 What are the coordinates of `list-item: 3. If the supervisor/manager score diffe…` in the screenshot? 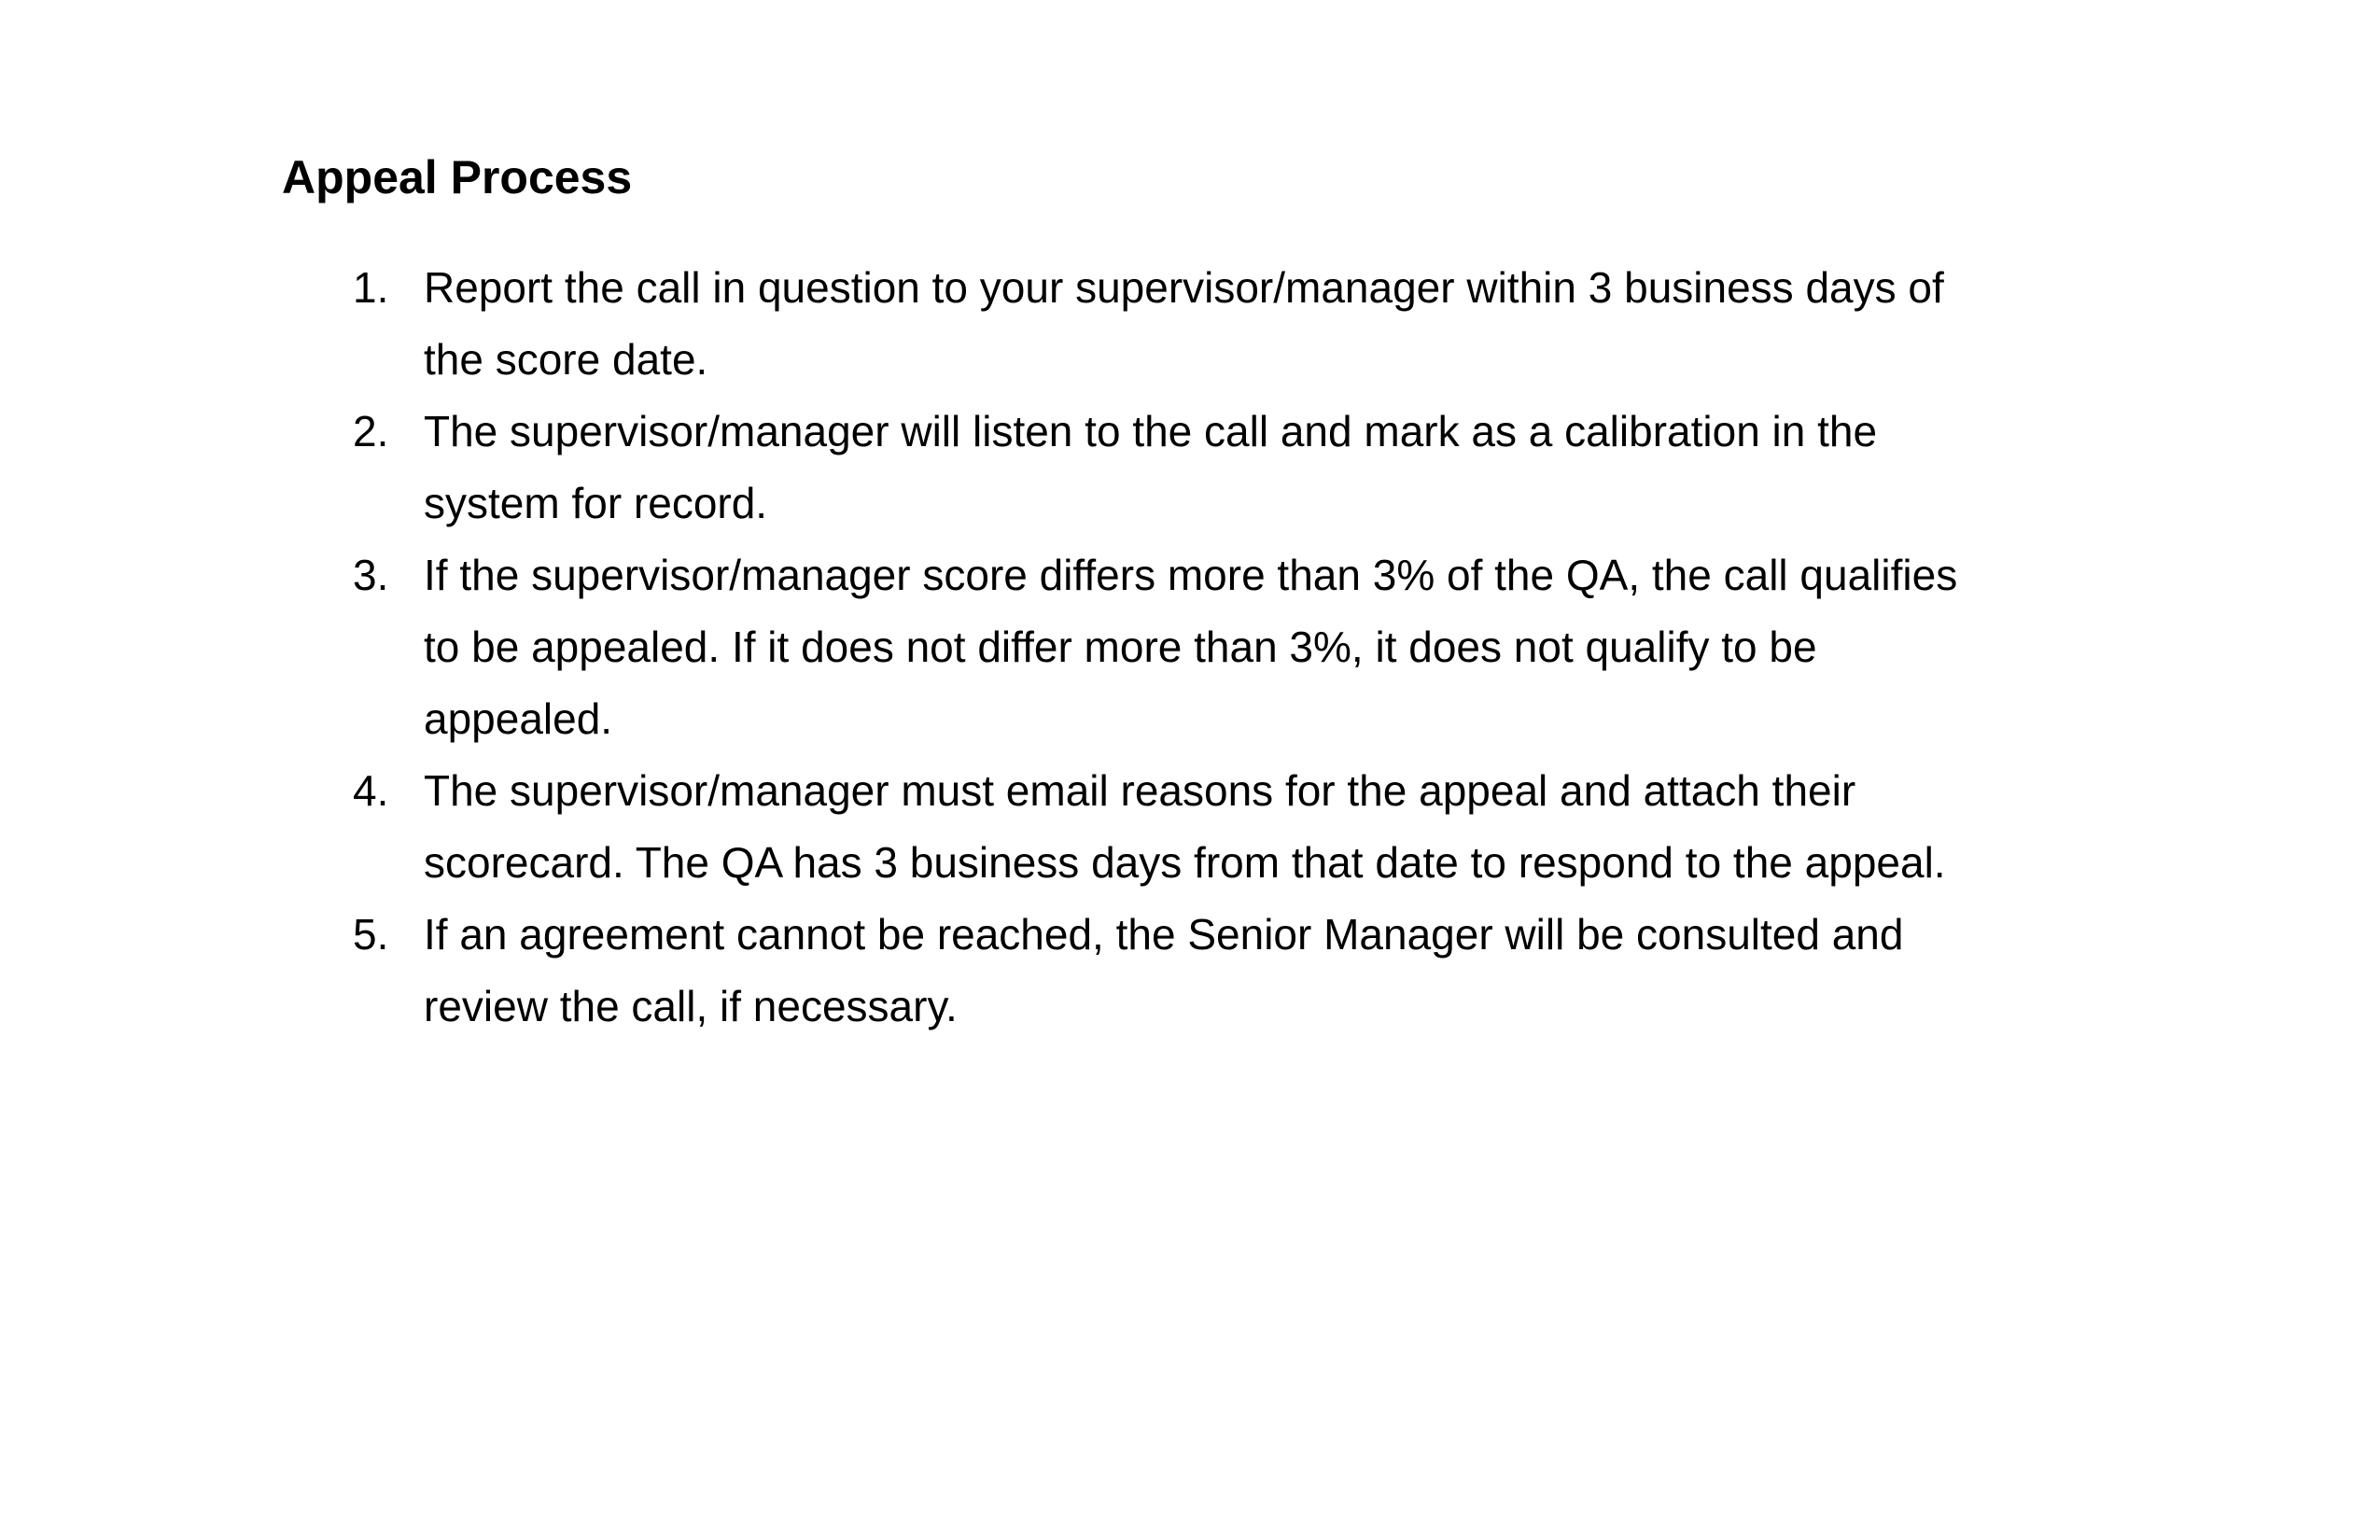 It's located at (1239, 647).